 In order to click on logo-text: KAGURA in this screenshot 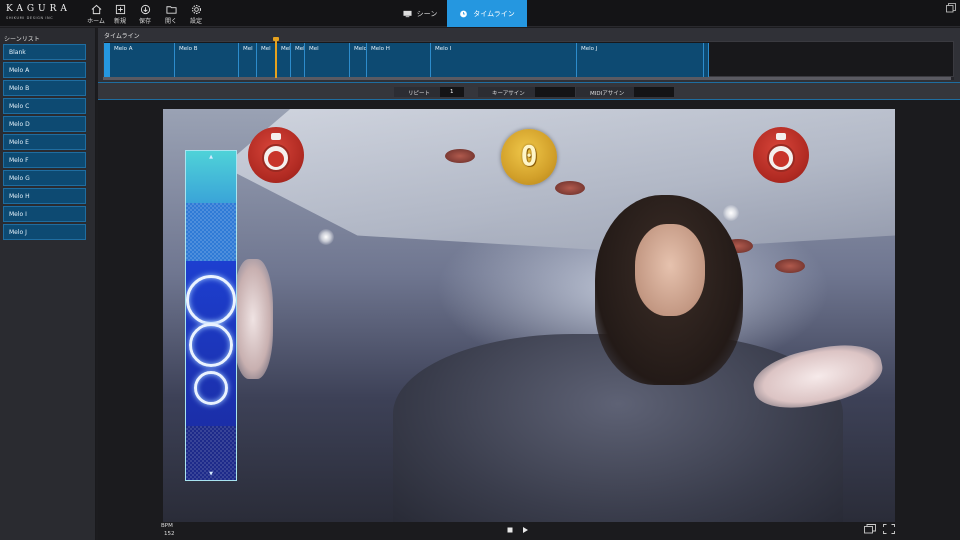, I will do `click(38, 9)`.